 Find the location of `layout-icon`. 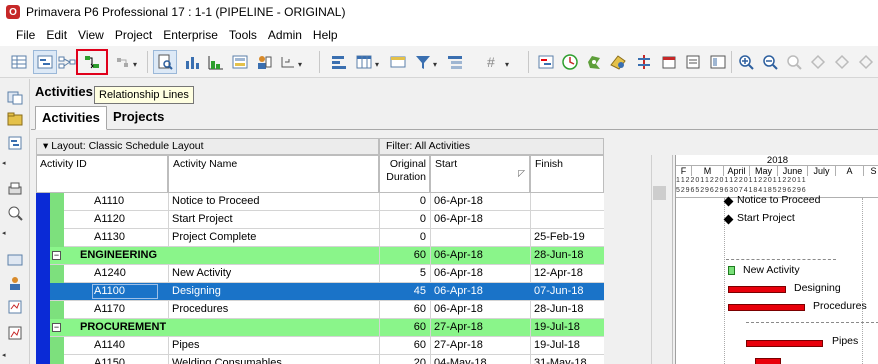

layout-icon is located at coordinates (718, 62).